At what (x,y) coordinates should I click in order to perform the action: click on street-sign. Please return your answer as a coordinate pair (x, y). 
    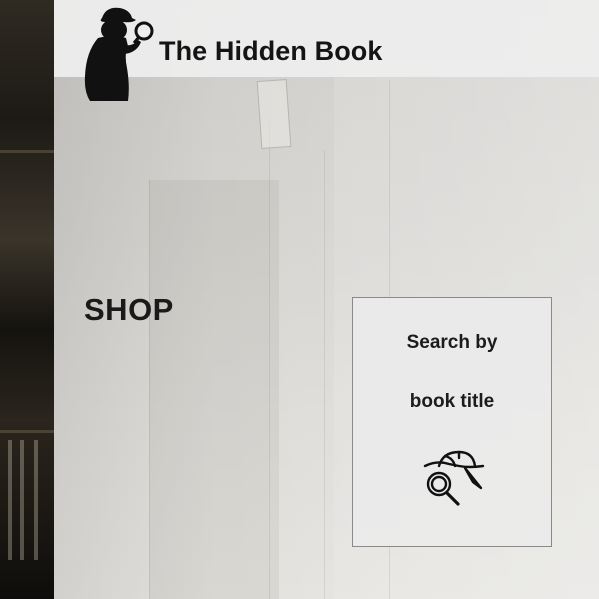
    Looking at the image, I should click on (274, 114).